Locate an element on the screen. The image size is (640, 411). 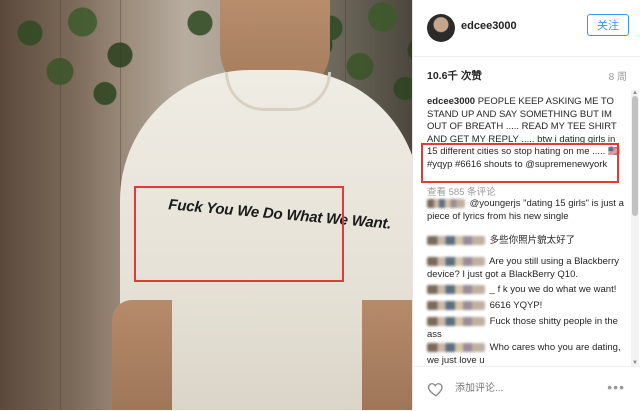
foliage is located at coordinates (75, 55).